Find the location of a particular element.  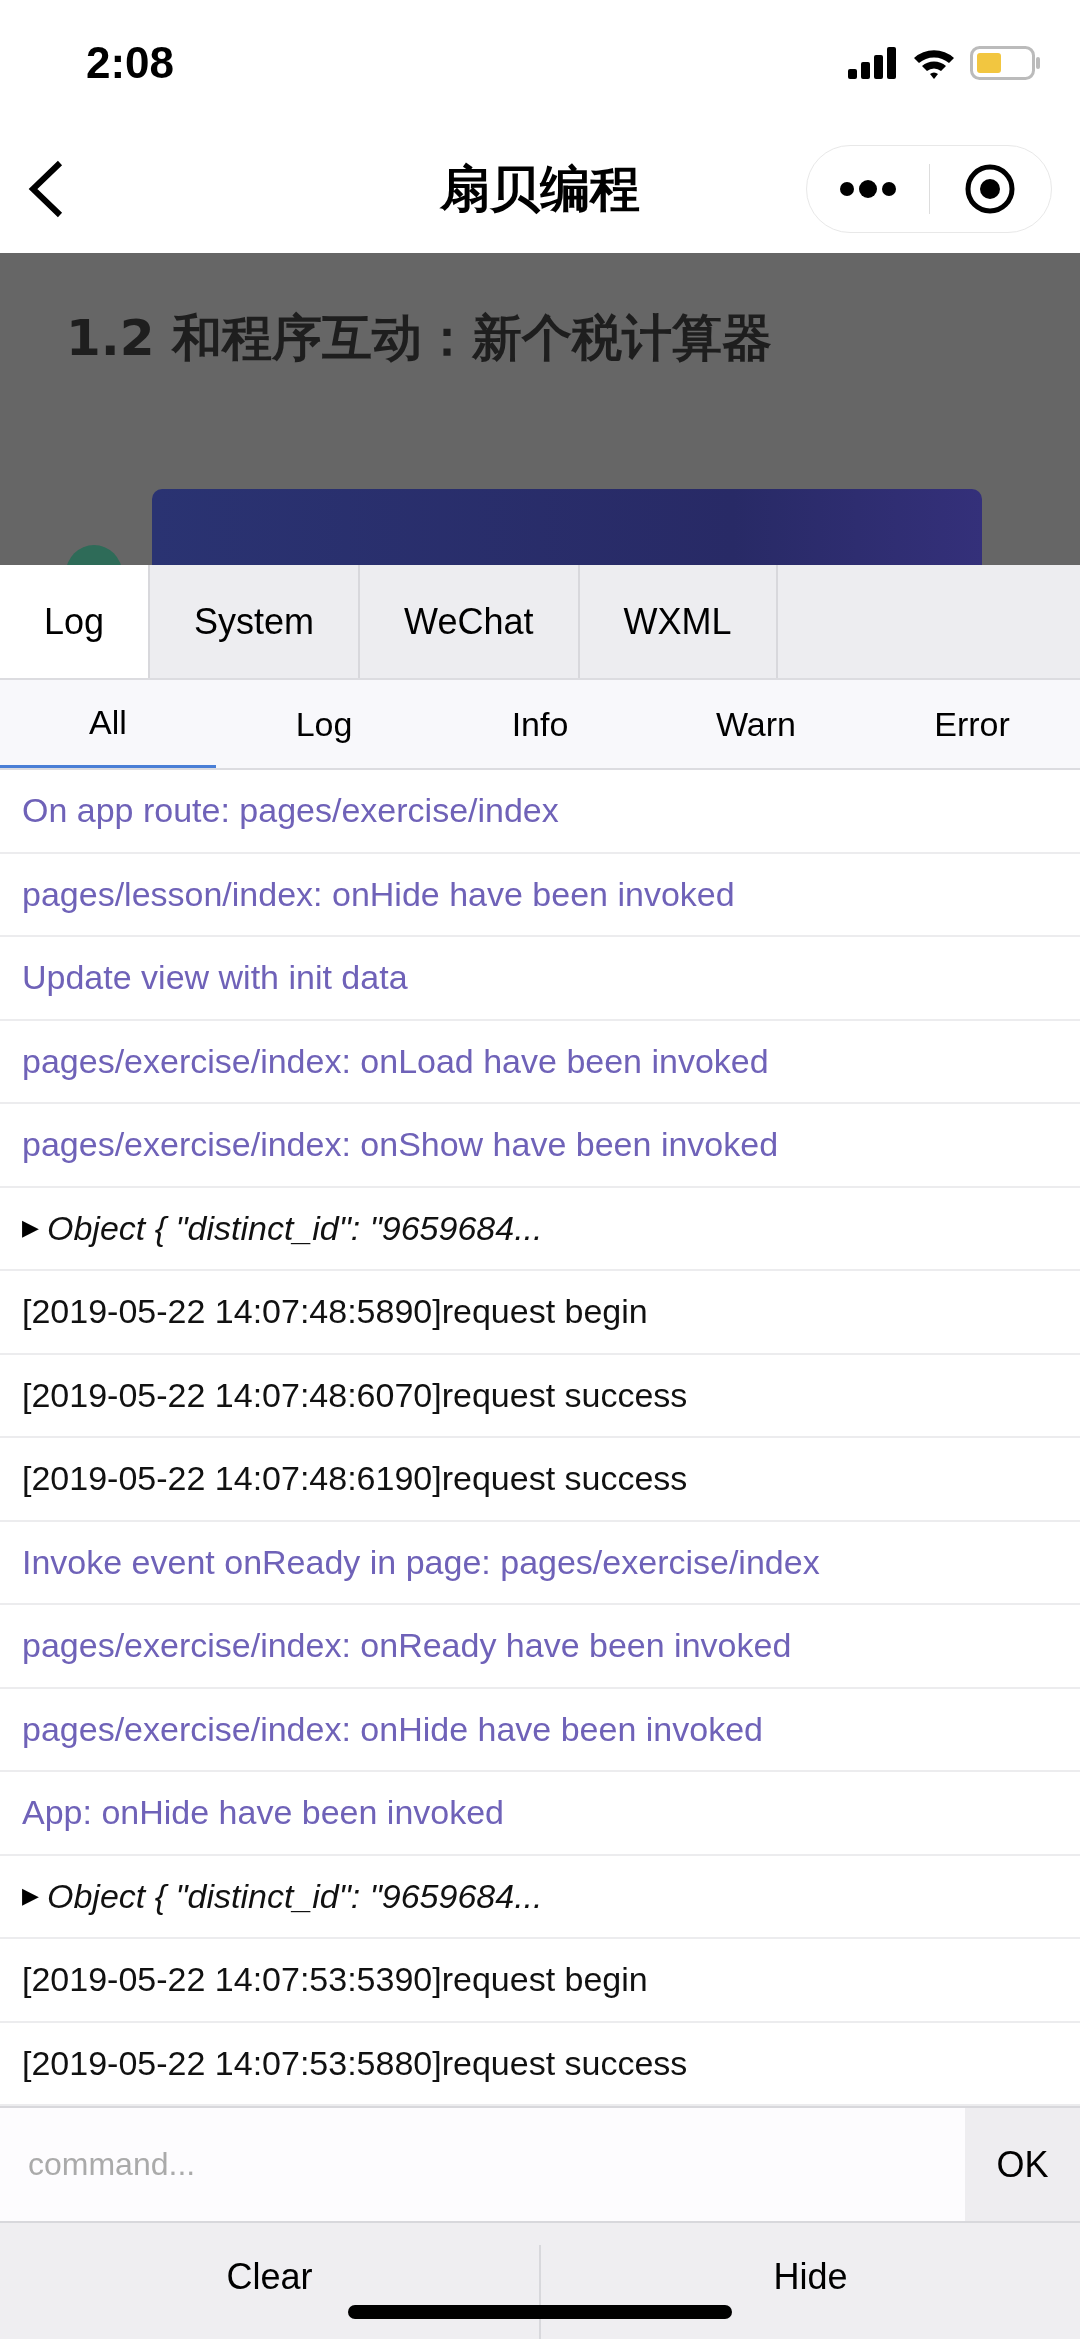

log-entry: pages/lesson/index: onHide have been invoked is located at coordinates (378, 894).